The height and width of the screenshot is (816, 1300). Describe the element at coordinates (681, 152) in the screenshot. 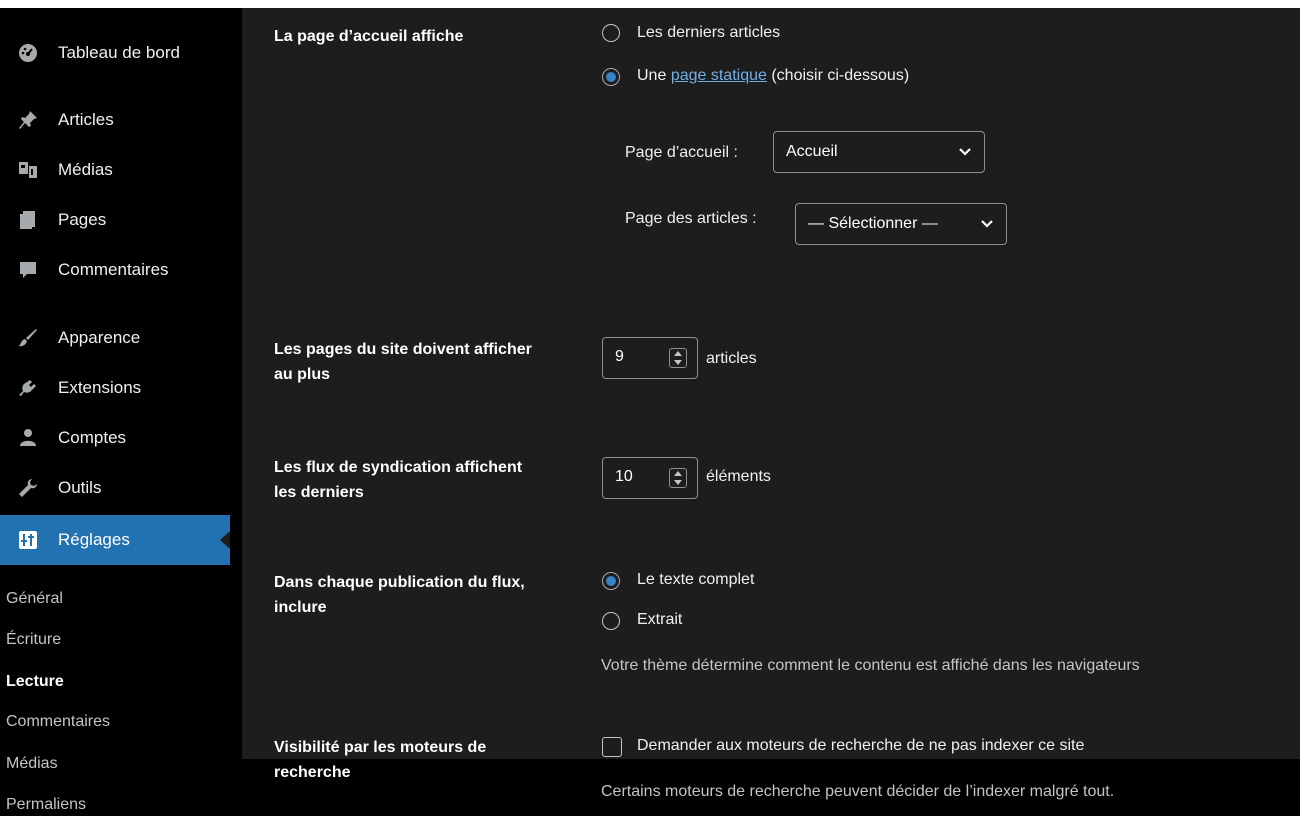

I see `front-page-label: Page d’accueil :` at that location.